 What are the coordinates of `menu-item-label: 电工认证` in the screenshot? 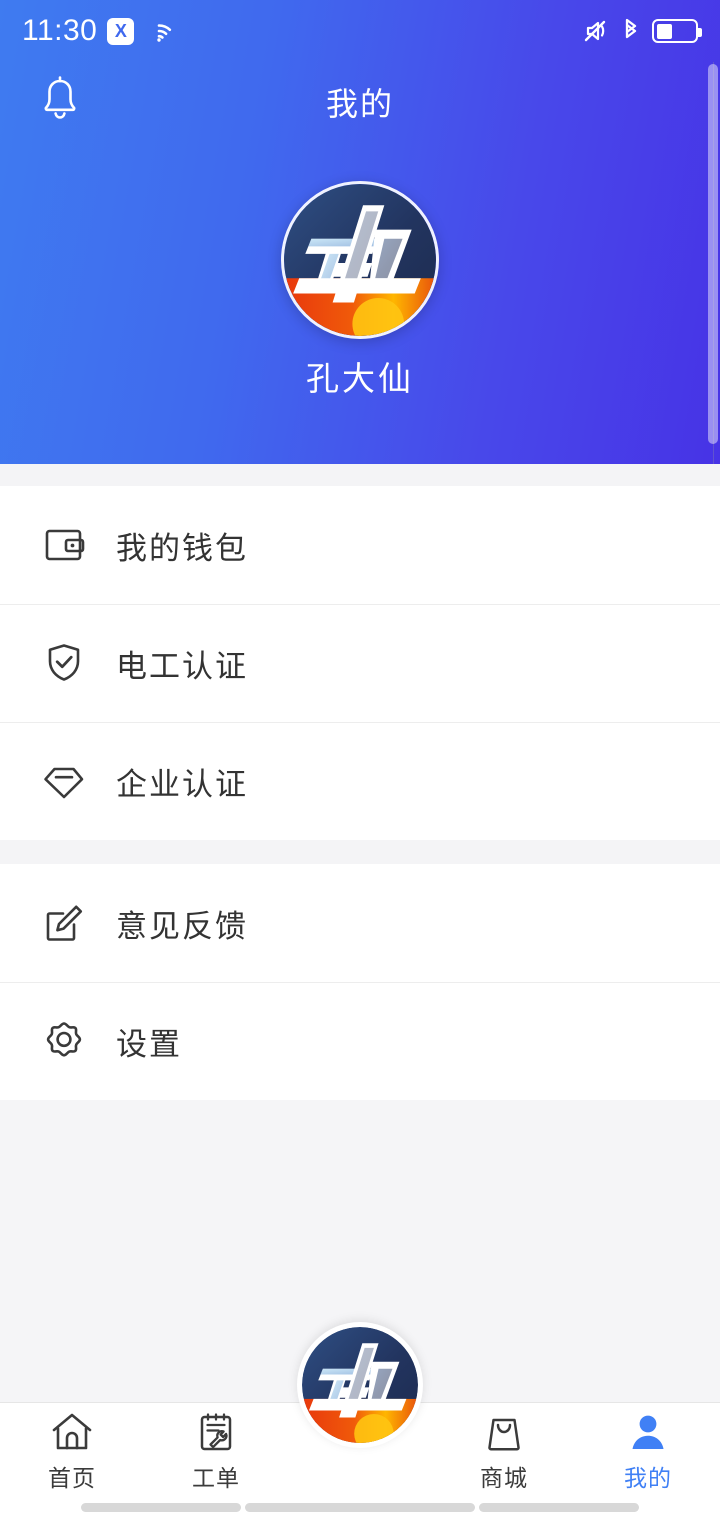 It's located at (182, 666).